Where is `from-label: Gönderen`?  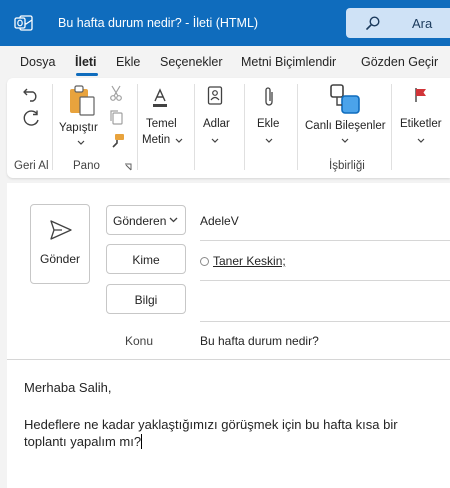
from-label: Gönderen is located at coordinates (140, 221).